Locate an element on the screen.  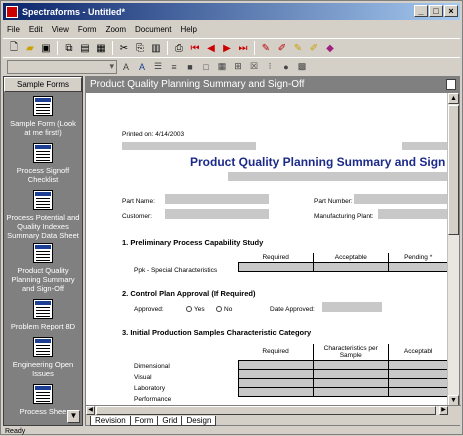
menu-file: File is located at coordinates (13, 29).